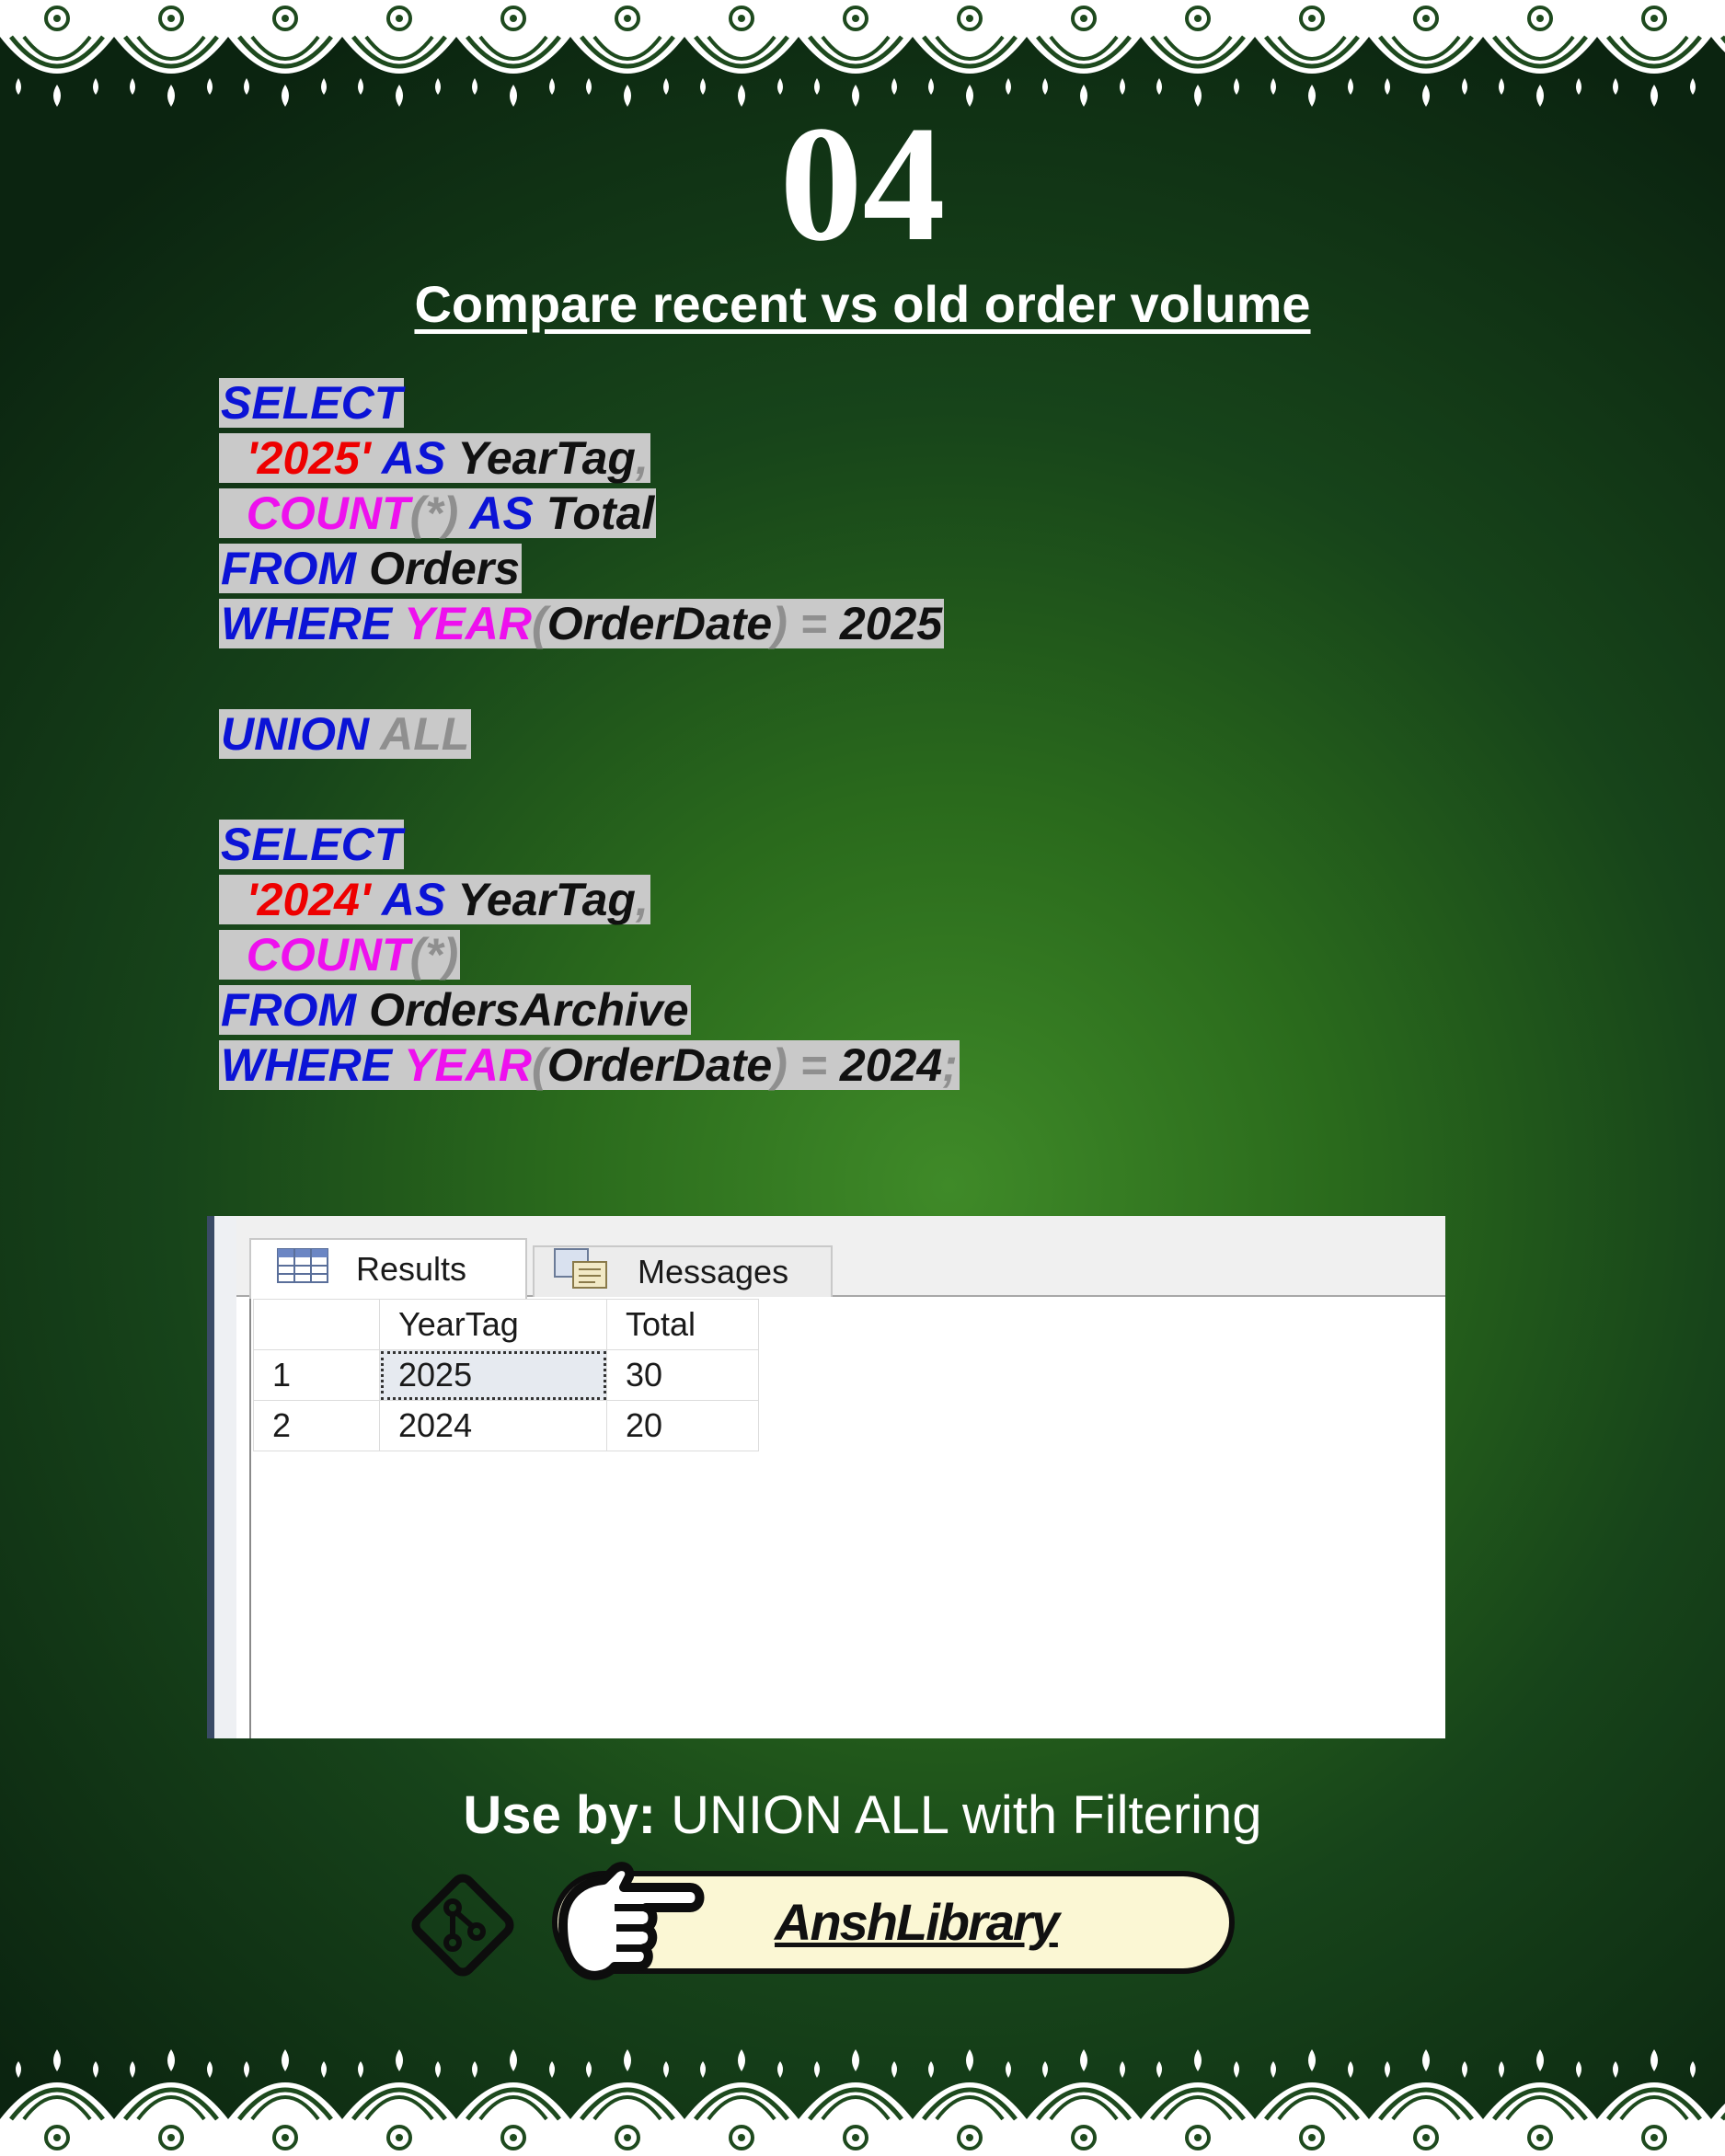 The image size is (1725, 2156). I want to click on code-line-highlight: FROM OrdersArchive, so click(455, 1010).